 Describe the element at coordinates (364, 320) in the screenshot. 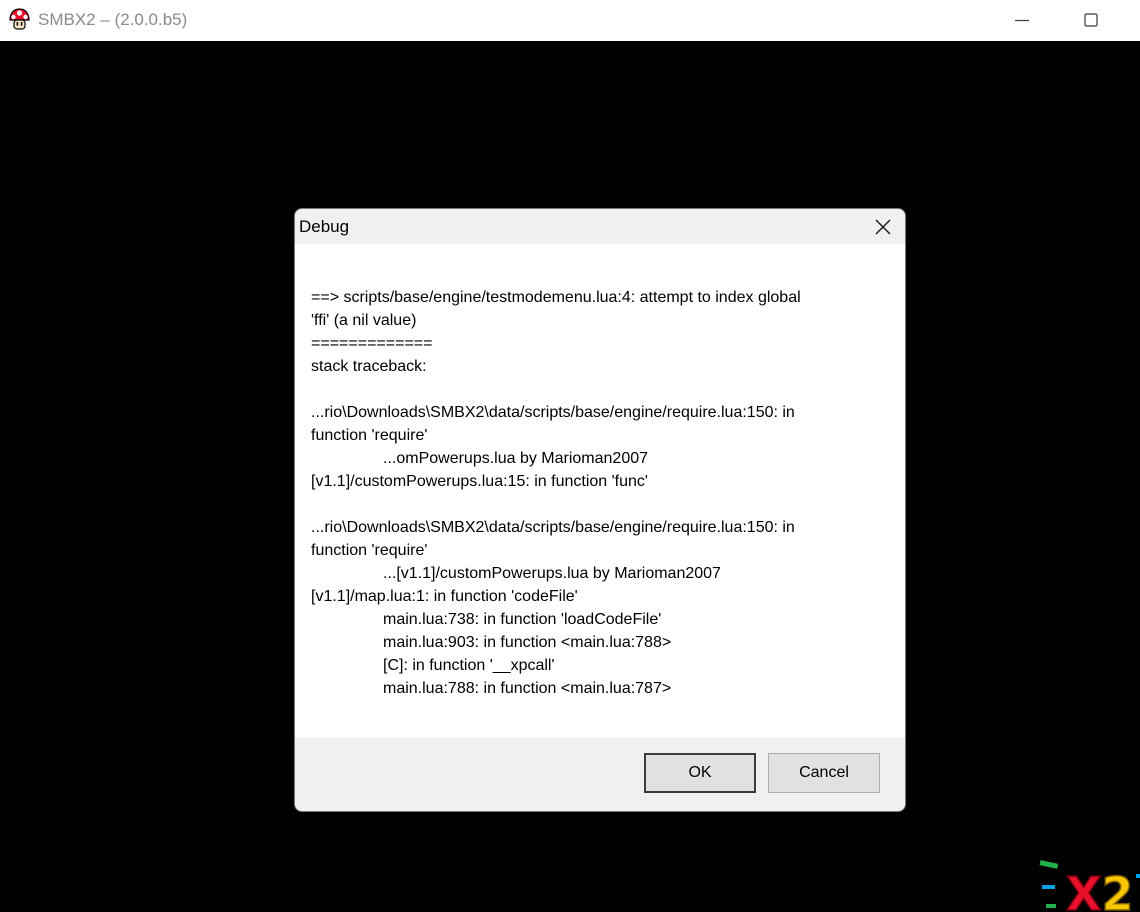

I see `message-line: 'ffi' (a nil value)` at that location.